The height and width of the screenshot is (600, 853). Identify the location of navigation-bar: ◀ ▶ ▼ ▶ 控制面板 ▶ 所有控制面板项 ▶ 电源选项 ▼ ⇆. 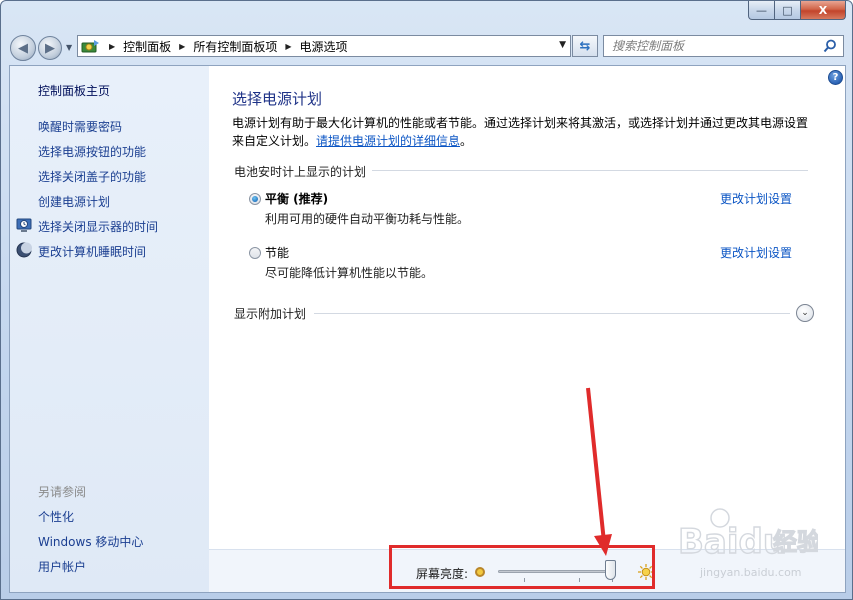
(427, 47).